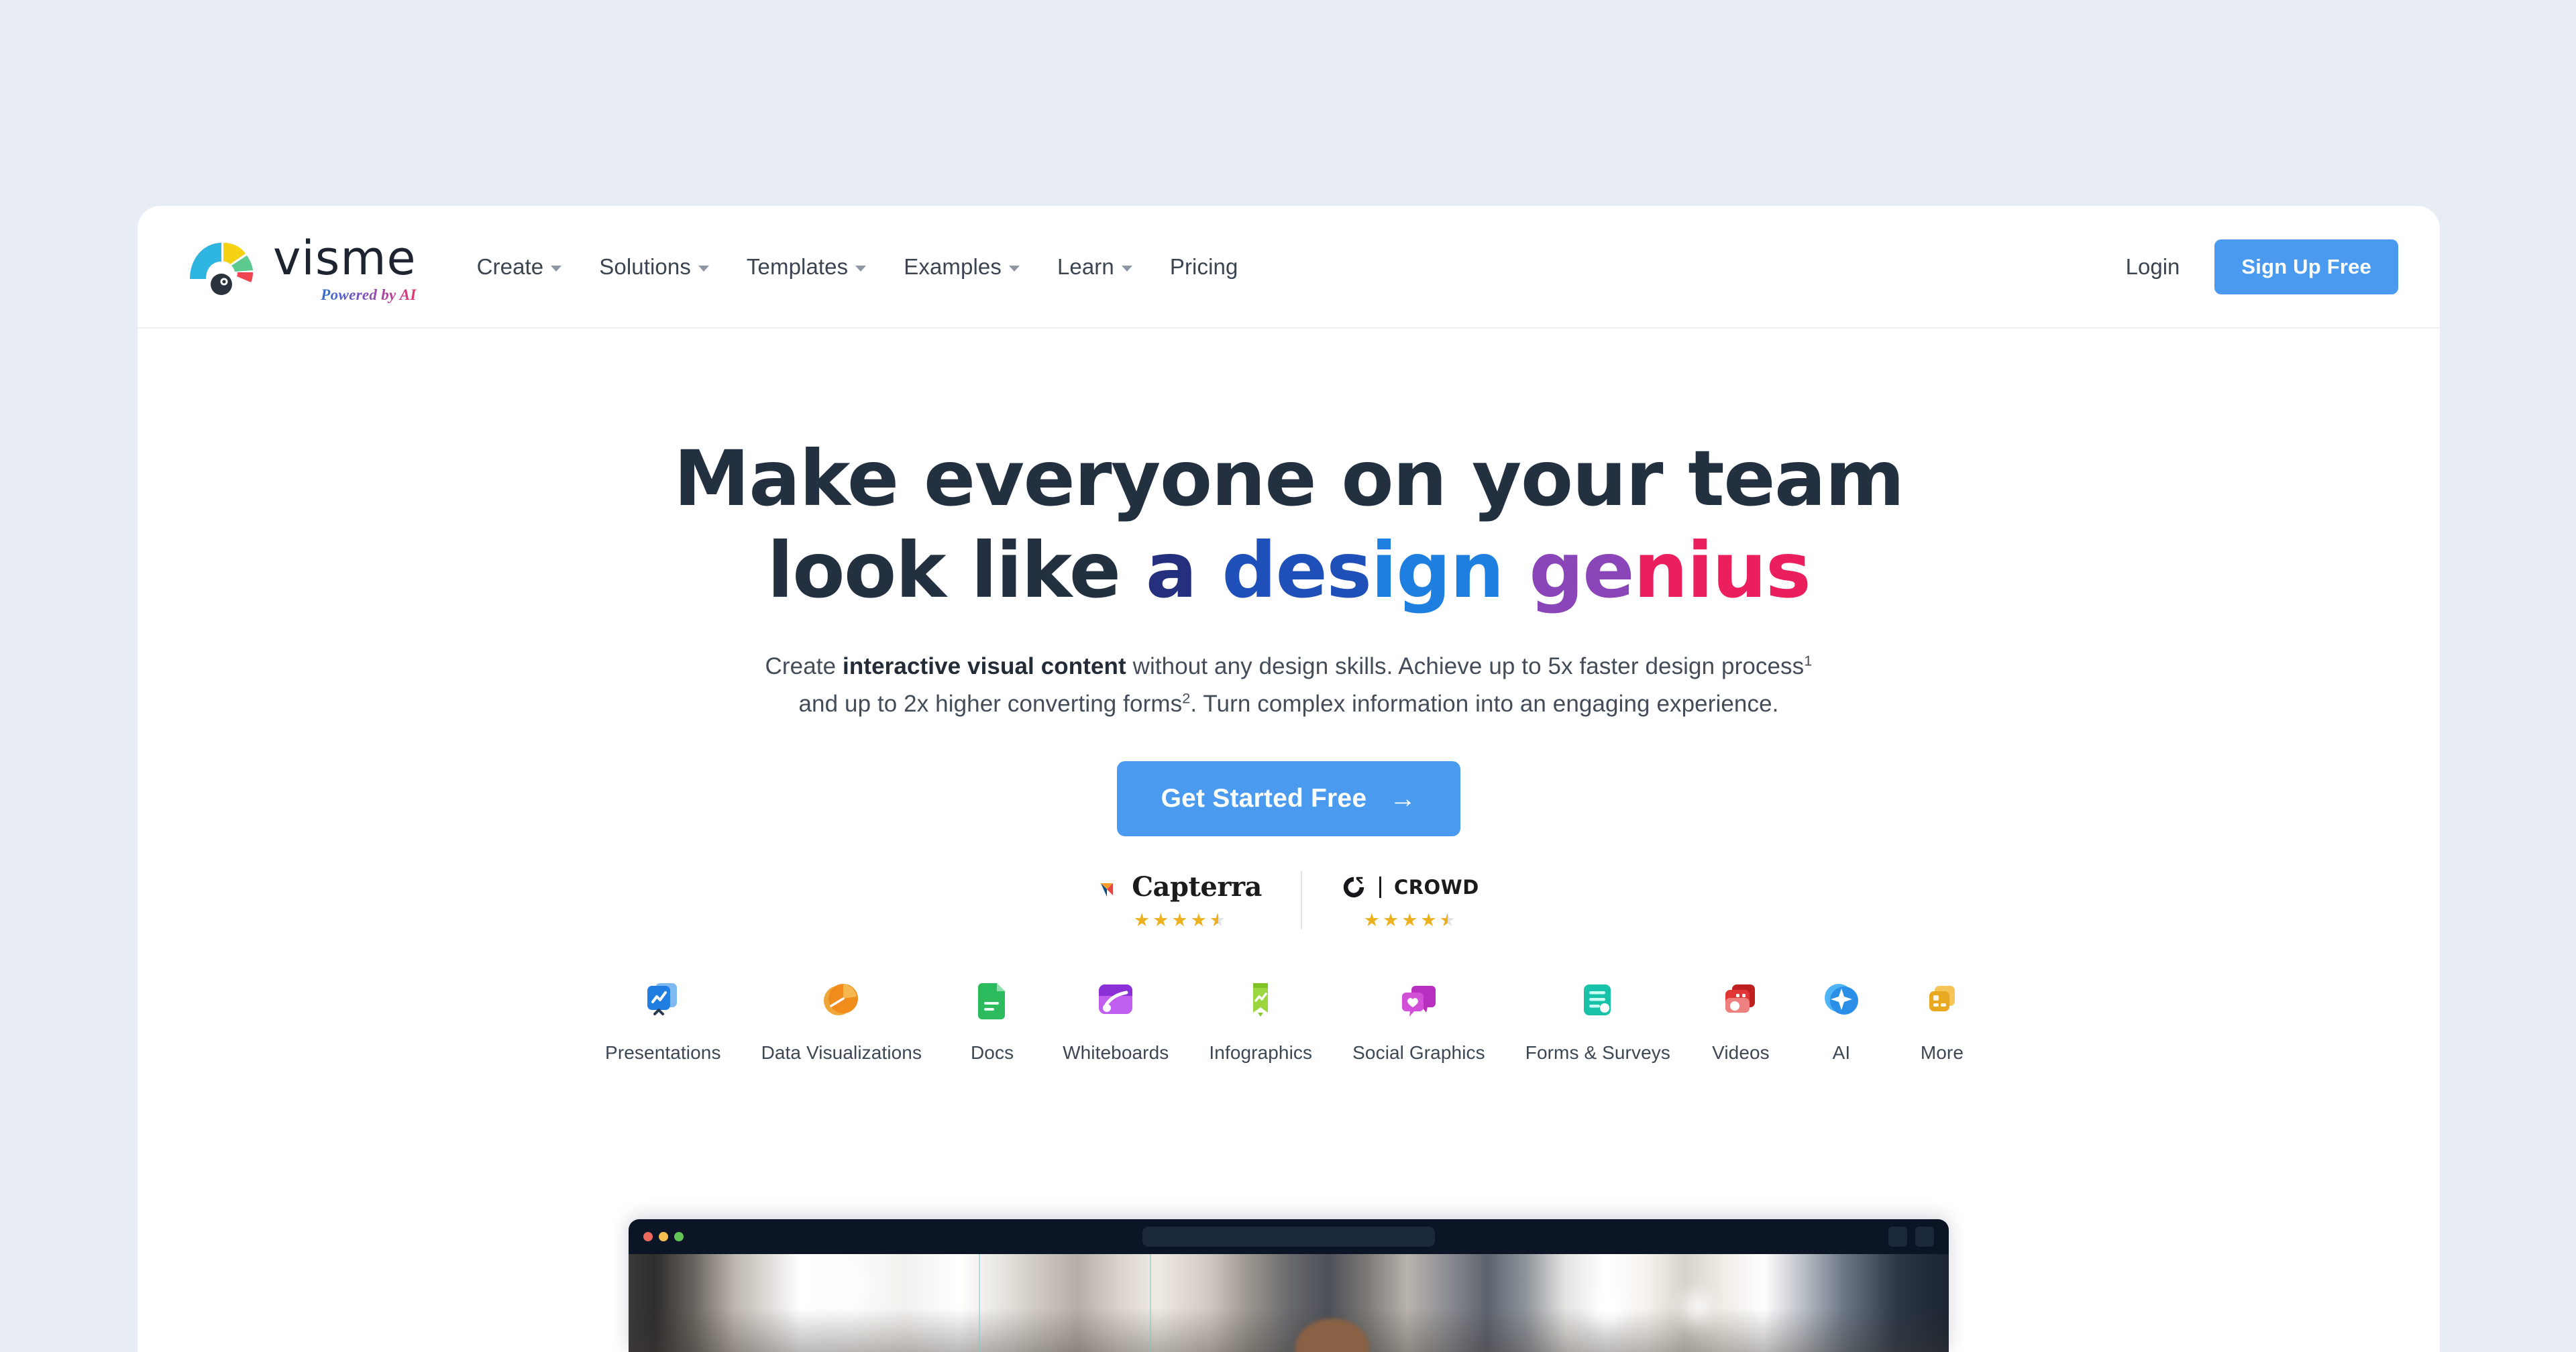 Image resolution: width=2576 pixels, height=1352 pixels. What do you see at coordinates (1740, 1001) in the screenshot?
I see `videos-icon` at bounding box center [1740, 1001].